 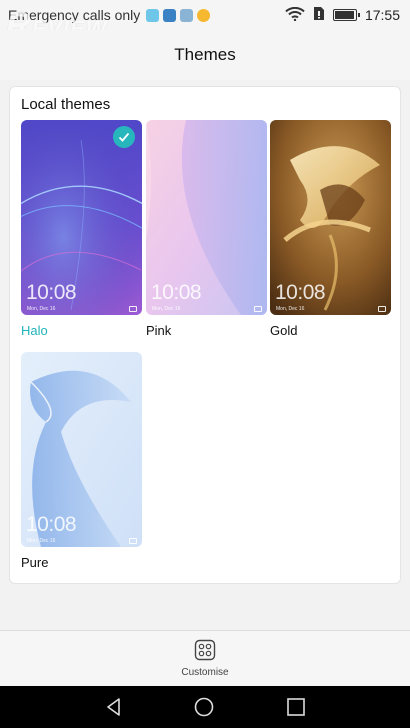 I want to click on notification-icons, so click(x=178, y=15).